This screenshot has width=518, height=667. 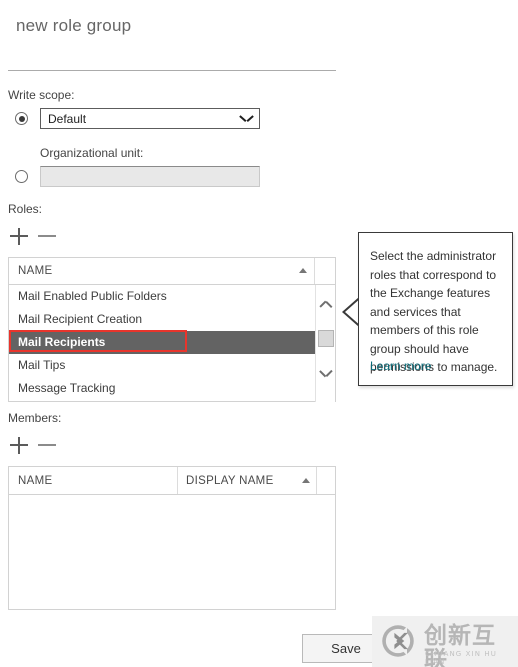 I want to click on watermark-pinyin-text: CHUANG XIN HU LIAN, so click(x=461, y=658).